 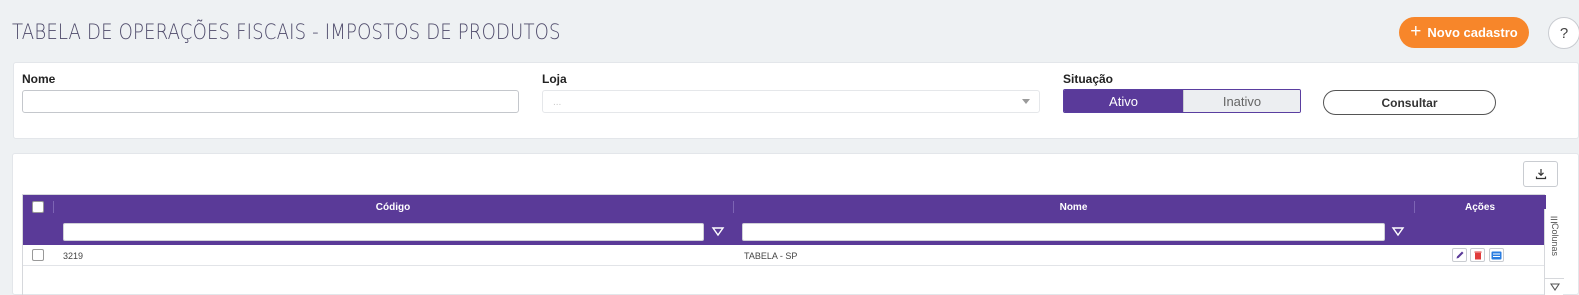 I want to click on columns-panel-tab: ☰ Colunas, so click(x=1554, y=244).